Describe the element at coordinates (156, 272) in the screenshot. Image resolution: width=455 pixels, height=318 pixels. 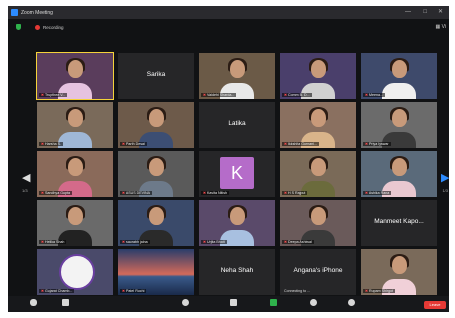
I see `participant-tile: ✖ Patel Ruchi` at that location.